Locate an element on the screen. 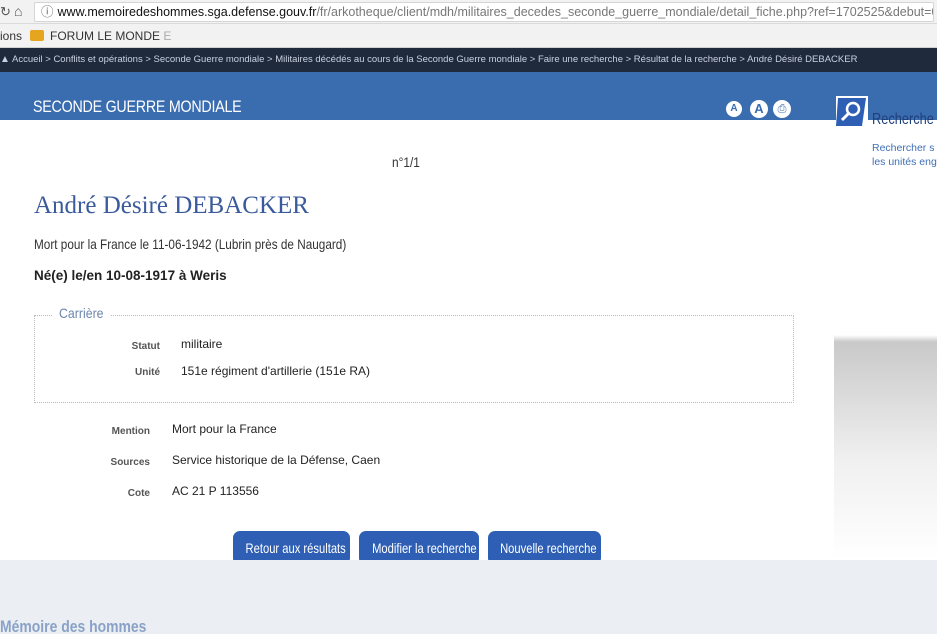  sidebar-description: Rechercher s les unités eng is located at coordinates (904, 155).